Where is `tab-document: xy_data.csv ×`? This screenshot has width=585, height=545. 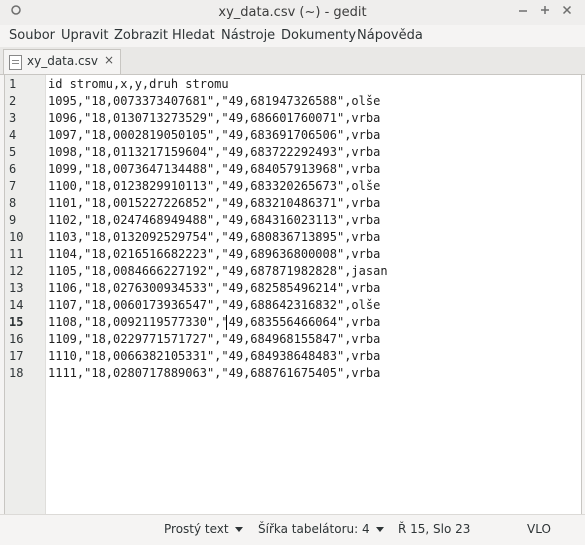
tab-document: xy_data.csv × is located at coordinates (62, 61).